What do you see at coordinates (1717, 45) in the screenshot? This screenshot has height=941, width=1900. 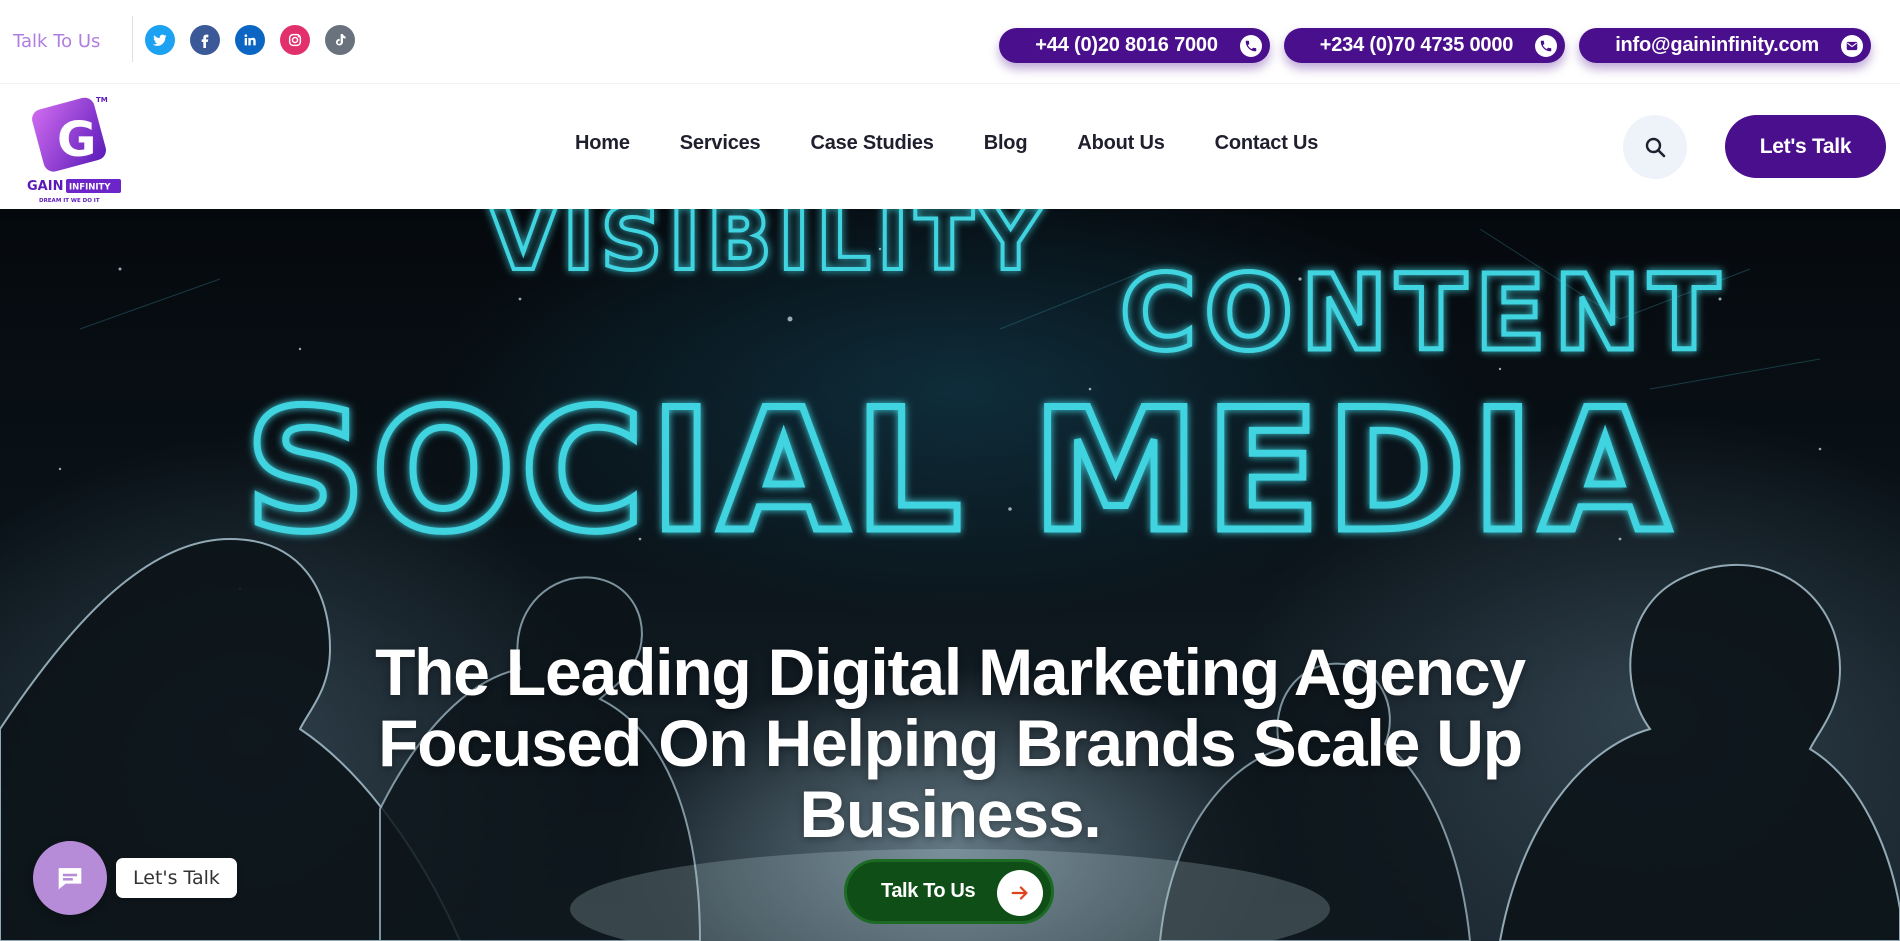 I see `email-text: info@gaininfinity.com` at bounding box center [1717, 45].